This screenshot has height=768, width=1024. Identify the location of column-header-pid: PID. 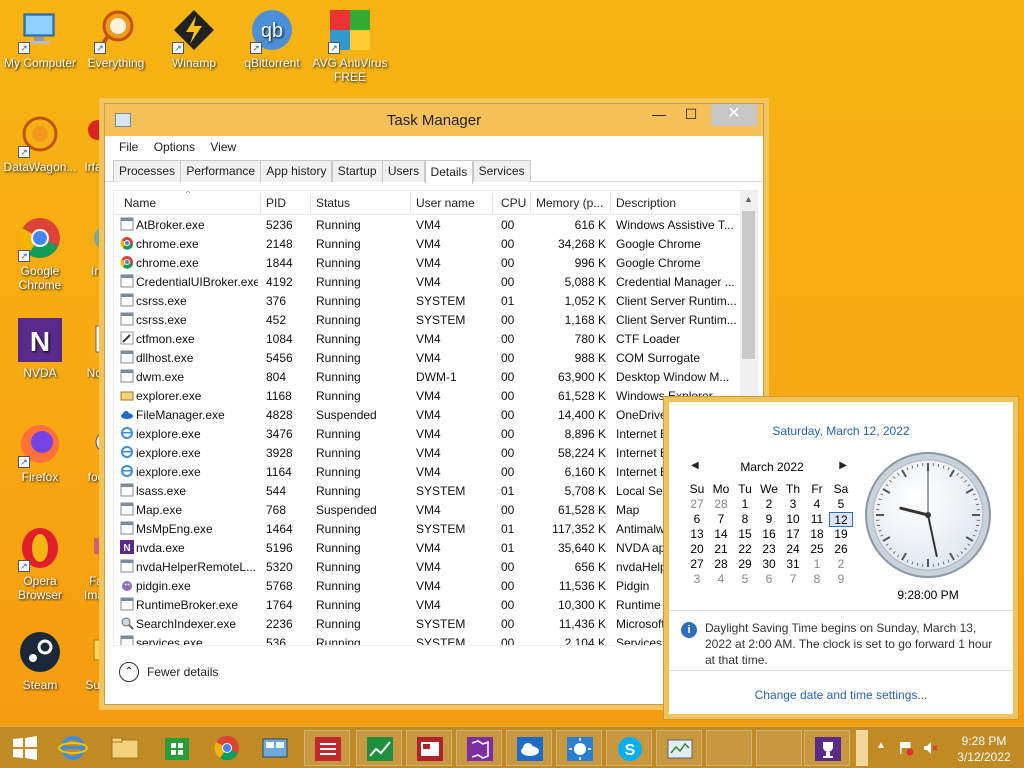
(276, 203).